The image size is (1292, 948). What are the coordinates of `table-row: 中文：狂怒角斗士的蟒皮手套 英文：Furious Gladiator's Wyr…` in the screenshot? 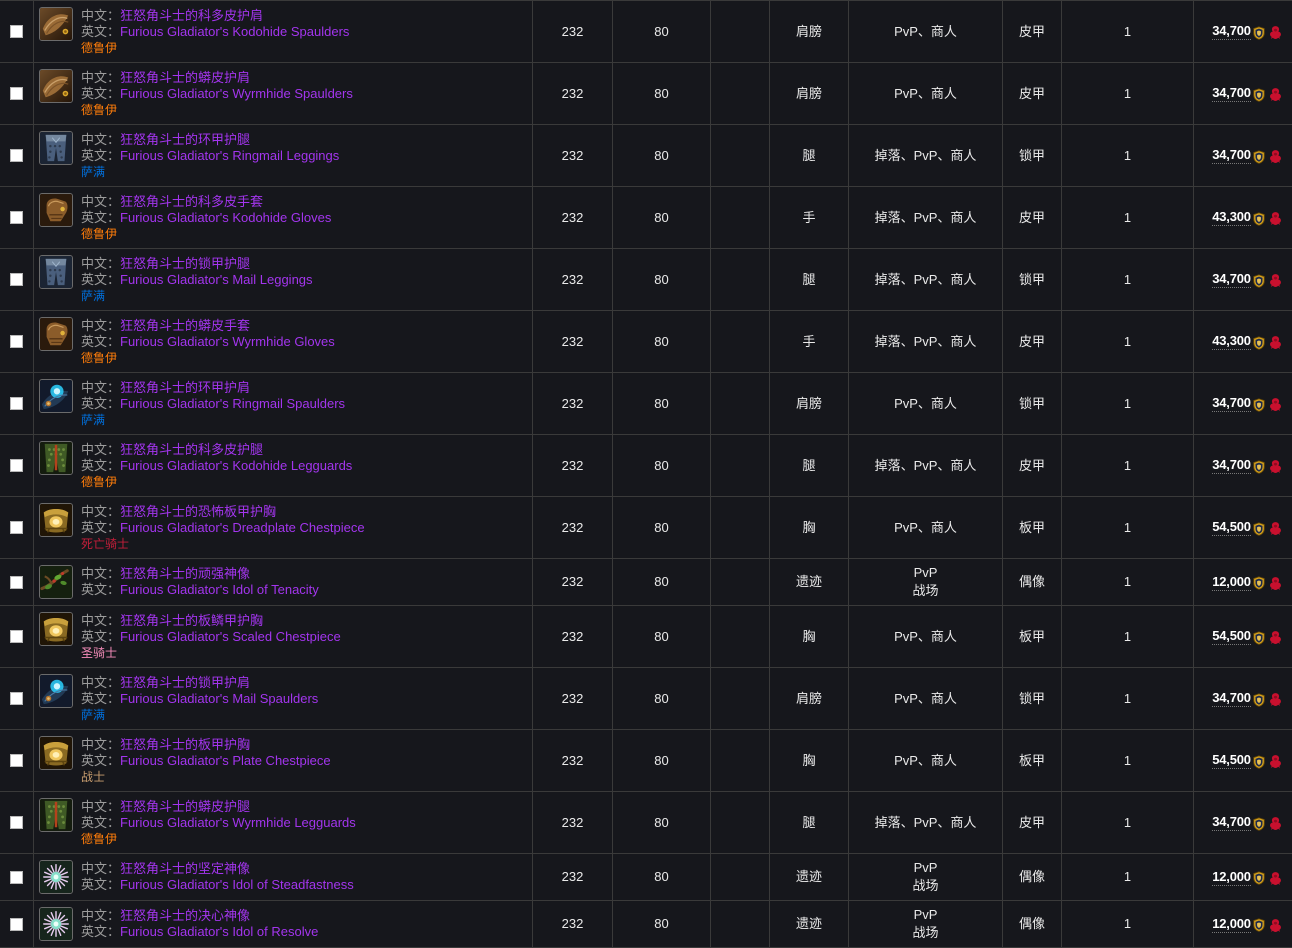 It's located at (646, 342).